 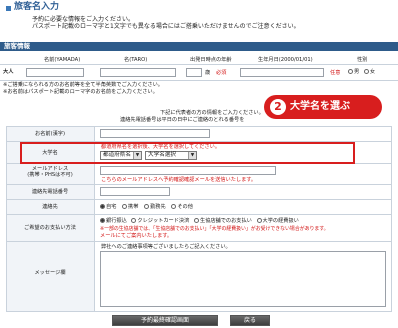 What do you see at coordinates (163, 221) in the screenshot?
I see `payment-card-label: クレジットカード決済` at bounding box center [163, 221].